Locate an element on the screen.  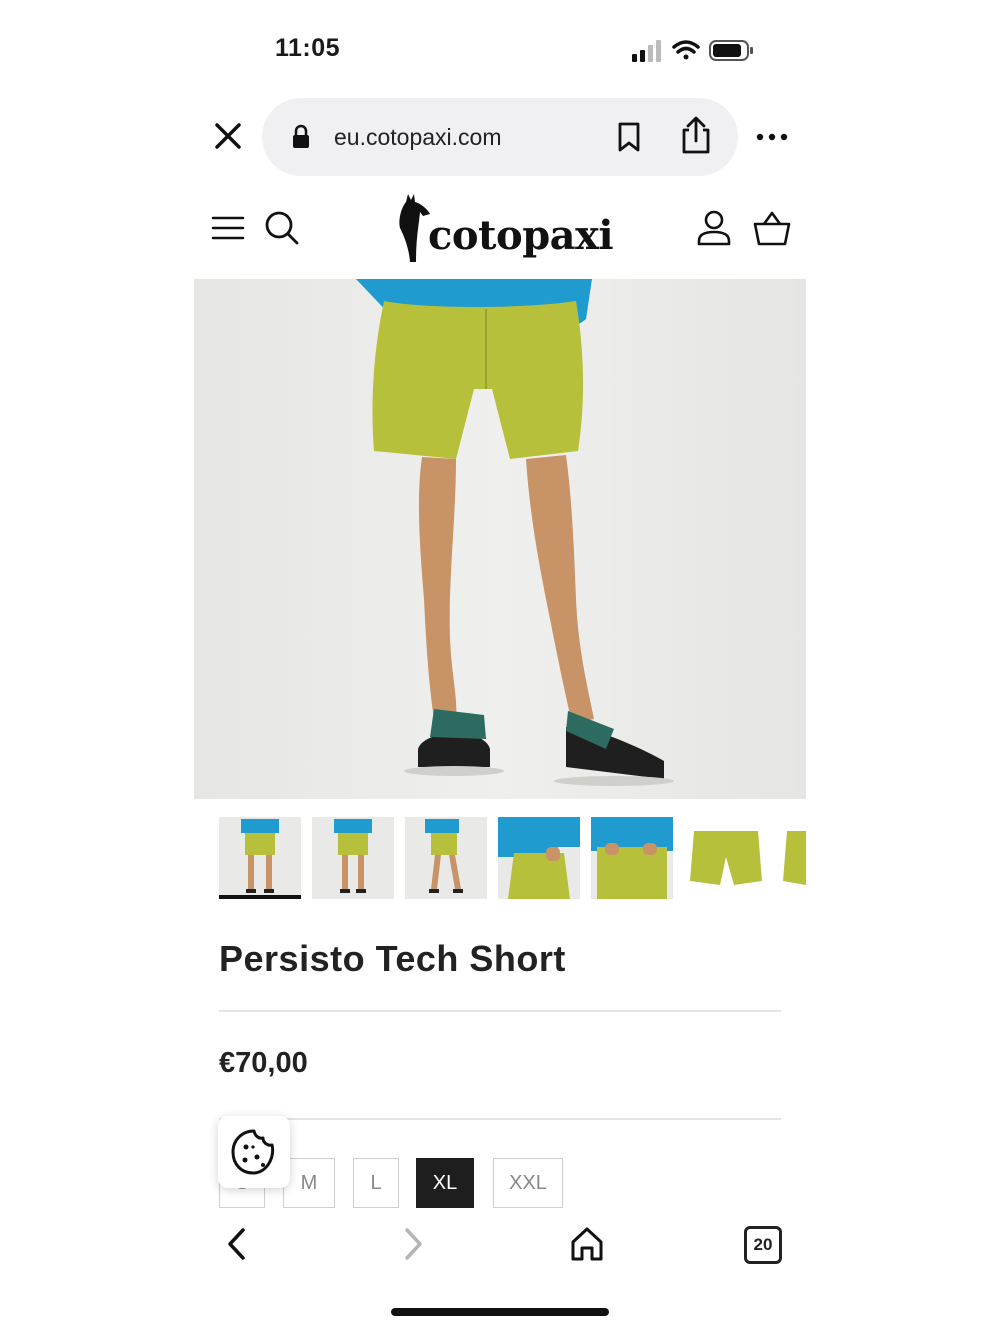
home-indicator is located at coordinates (500, 1312).